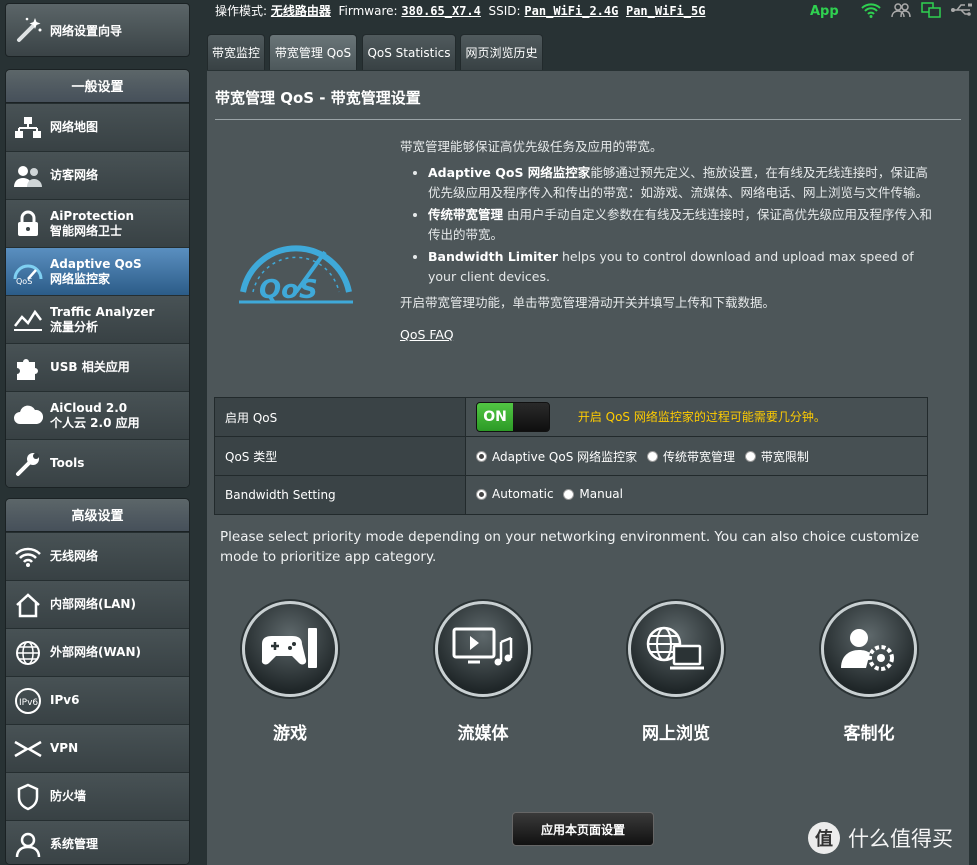  Describe the element at coordinates (824, 11) in the screenshot. I see `app-link: App` at that location.